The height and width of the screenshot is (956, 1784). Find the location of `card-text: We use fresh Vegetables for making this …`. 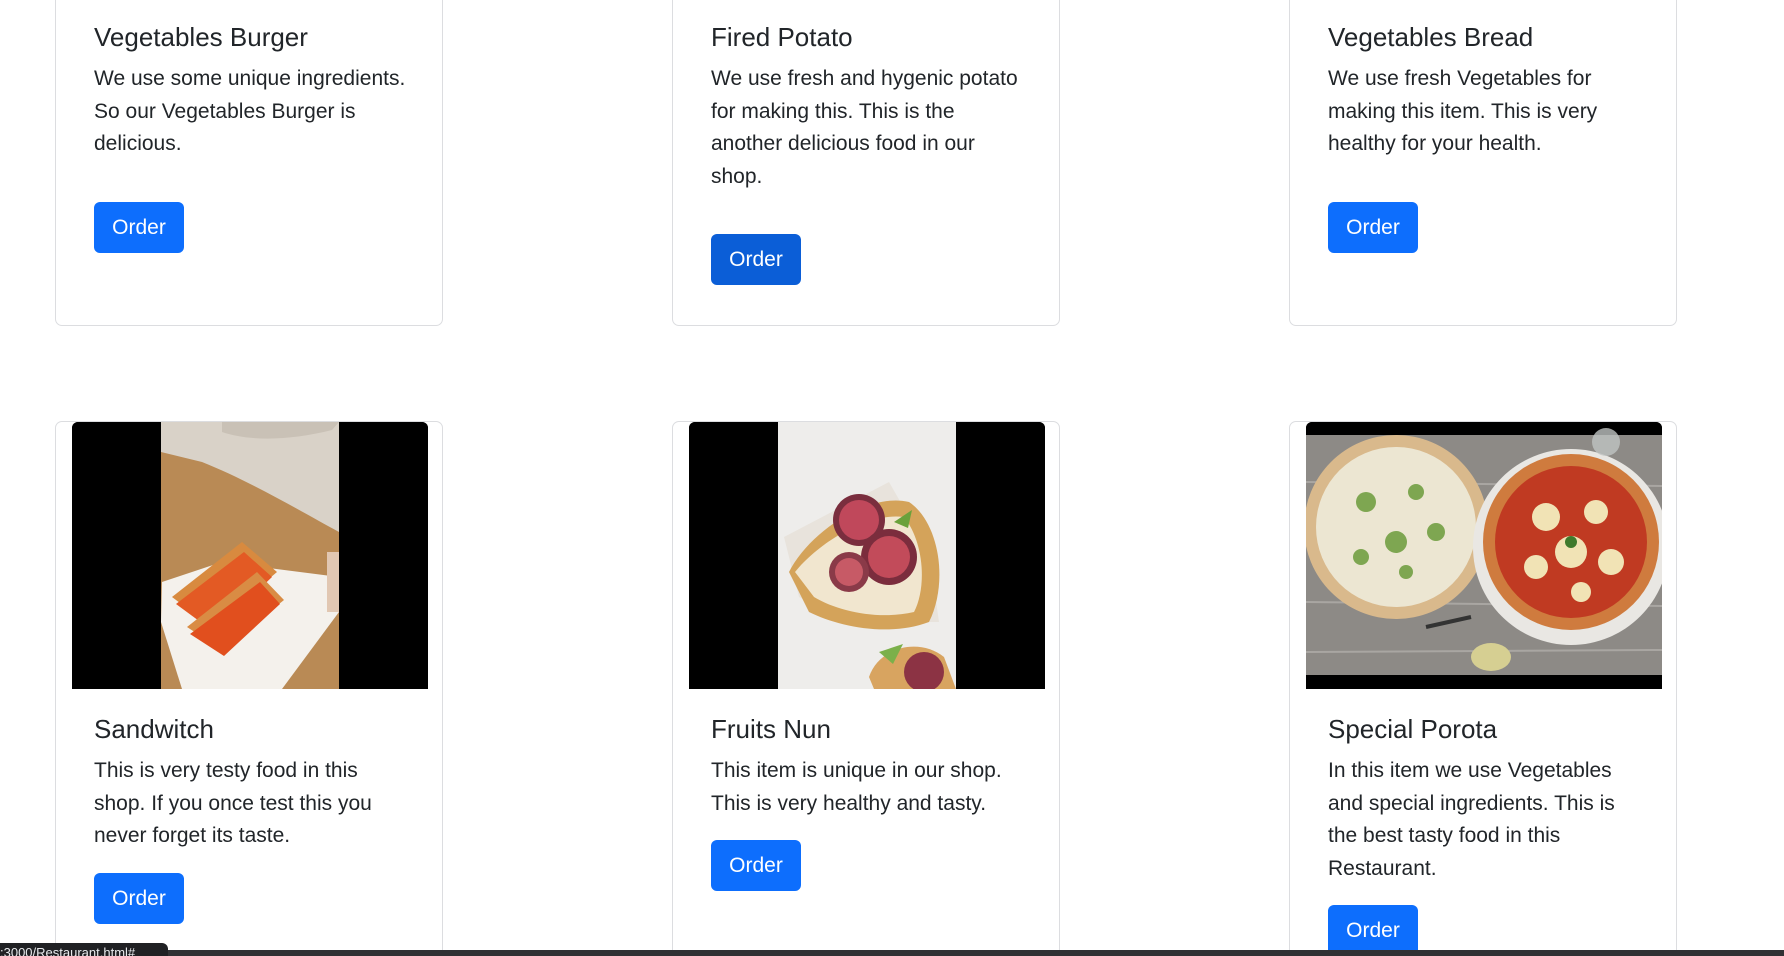

card-text: We use fresh Vegetables for making this … is located at coordinates (1463, 111).